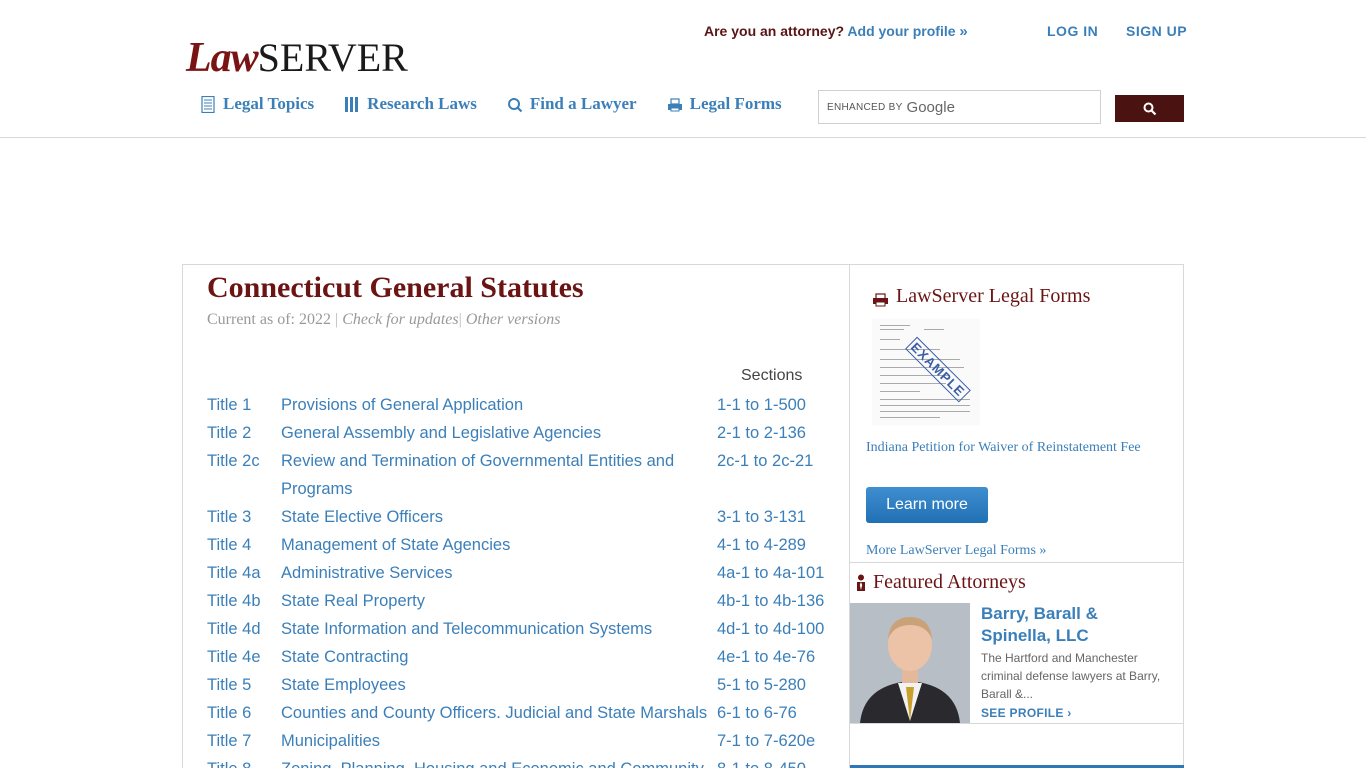 Image resolution: width=1366 pixels, height=768 pixels. I want to click on featured-attorneys-title: Featured Attorneys, so click(949, 582).